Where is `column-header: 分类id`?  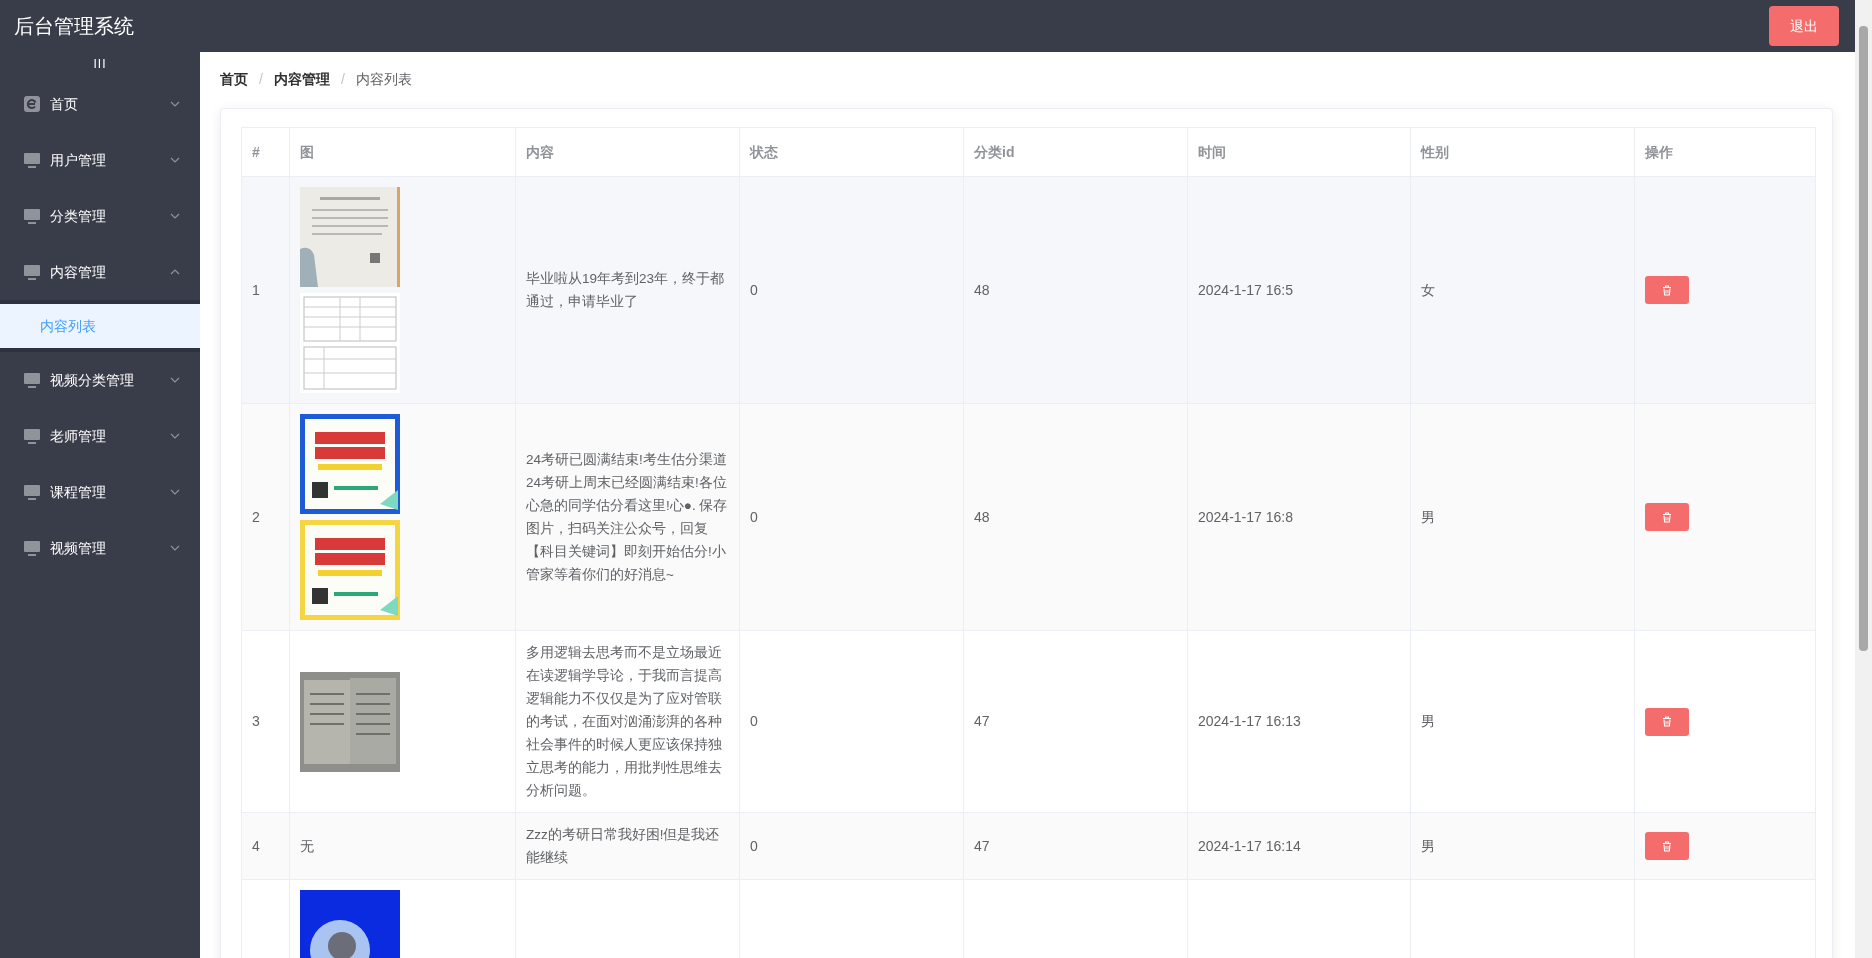
column-header: 分类id is located at coordinates (994, 151).